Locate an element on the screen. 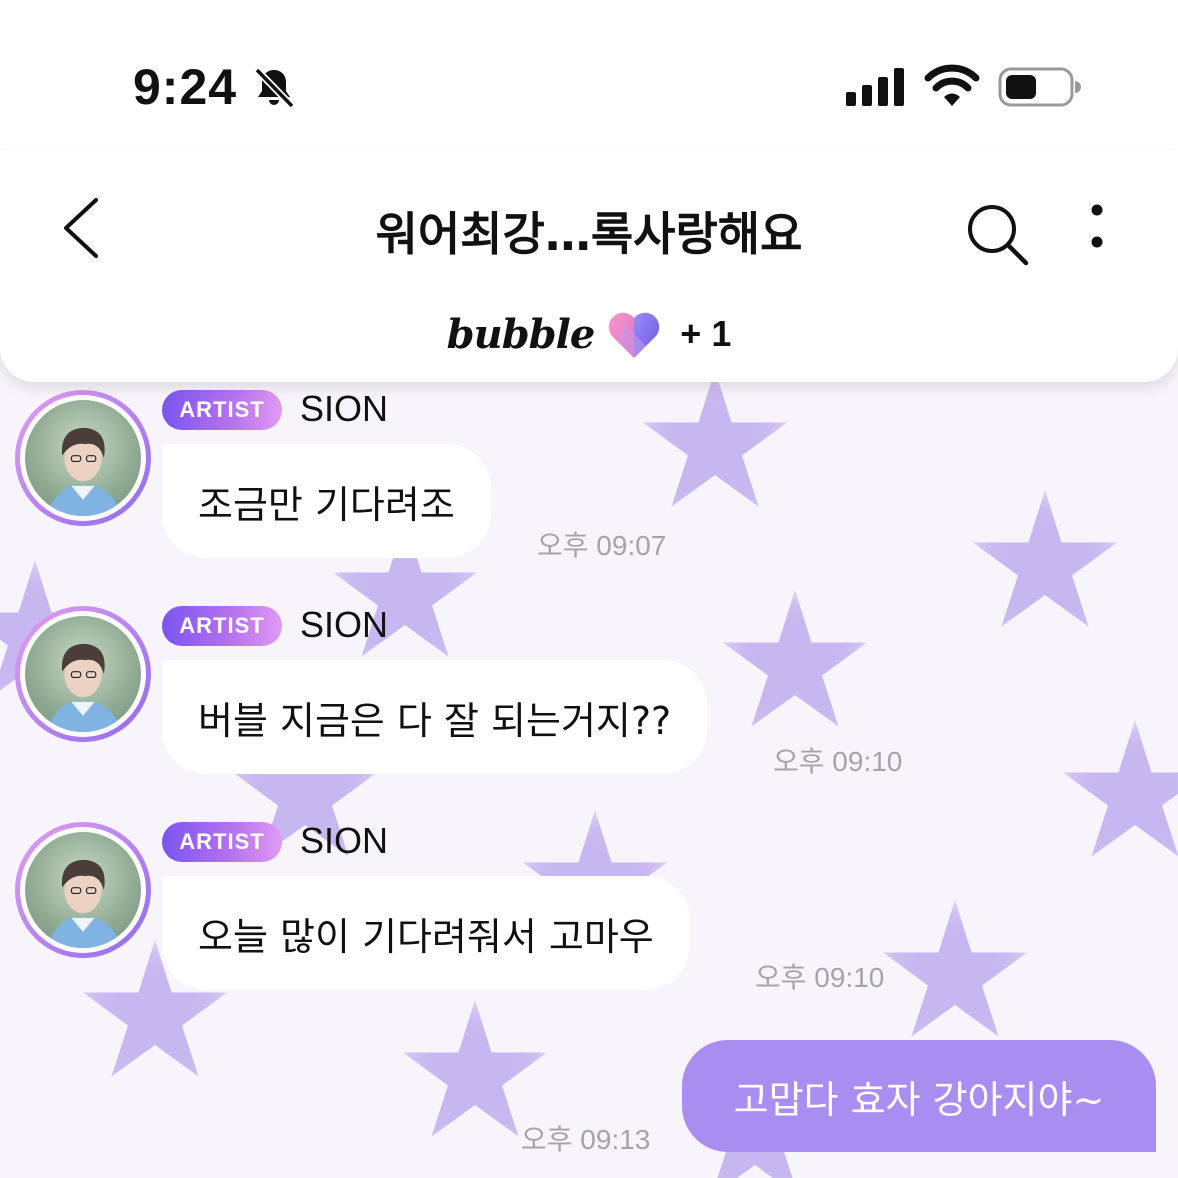 This screenshot has width=1178, height=1178. more-icon is located at coordinates (1097, 230).